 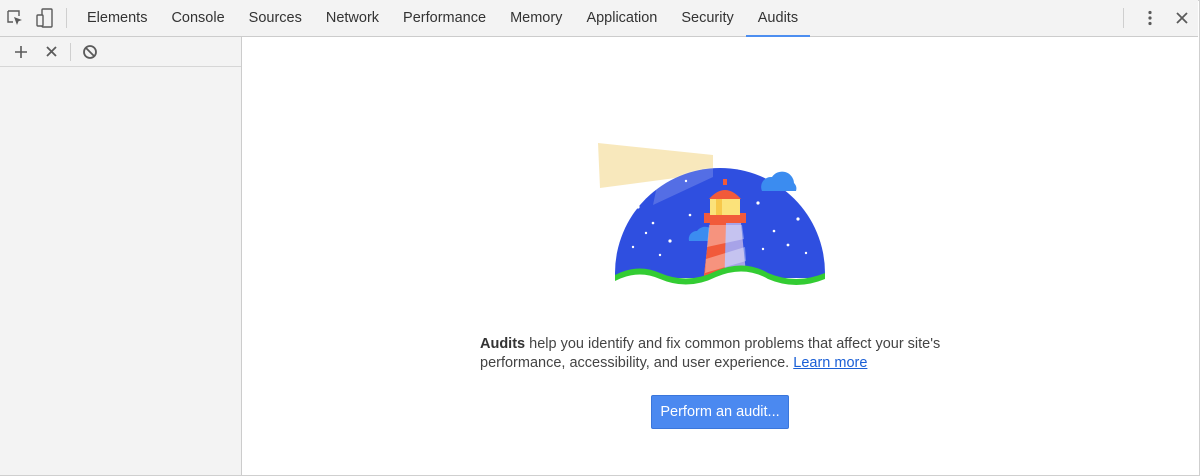 I want to click on tab-elements: Elements, so click(x=117, y=18).